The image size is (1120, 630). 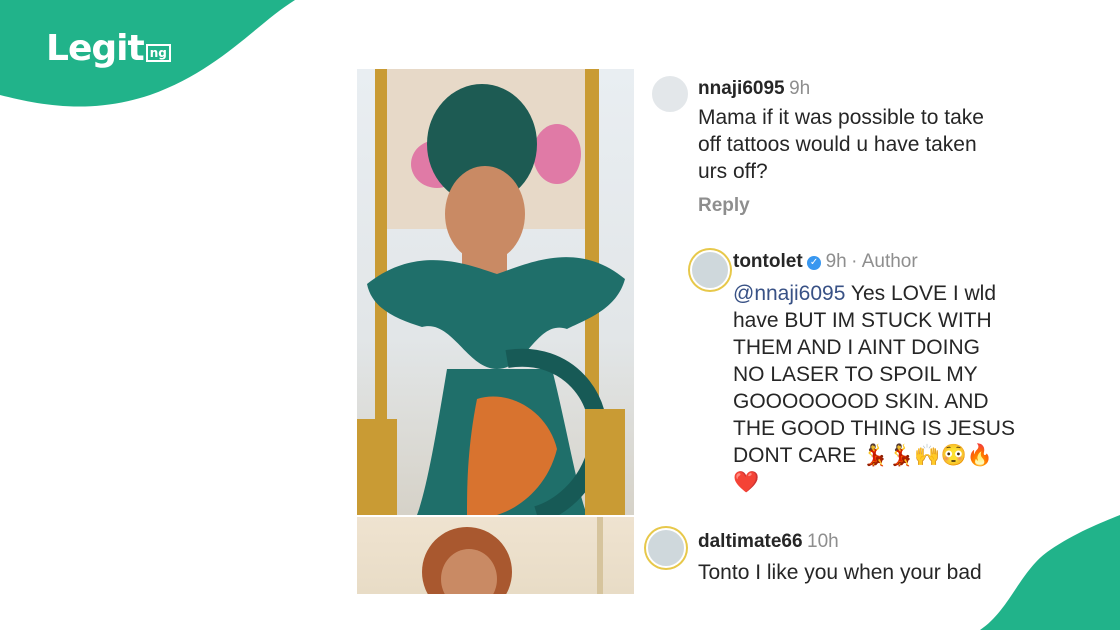 I want to click on reply-button: Reply, so click(x=724, y=206).